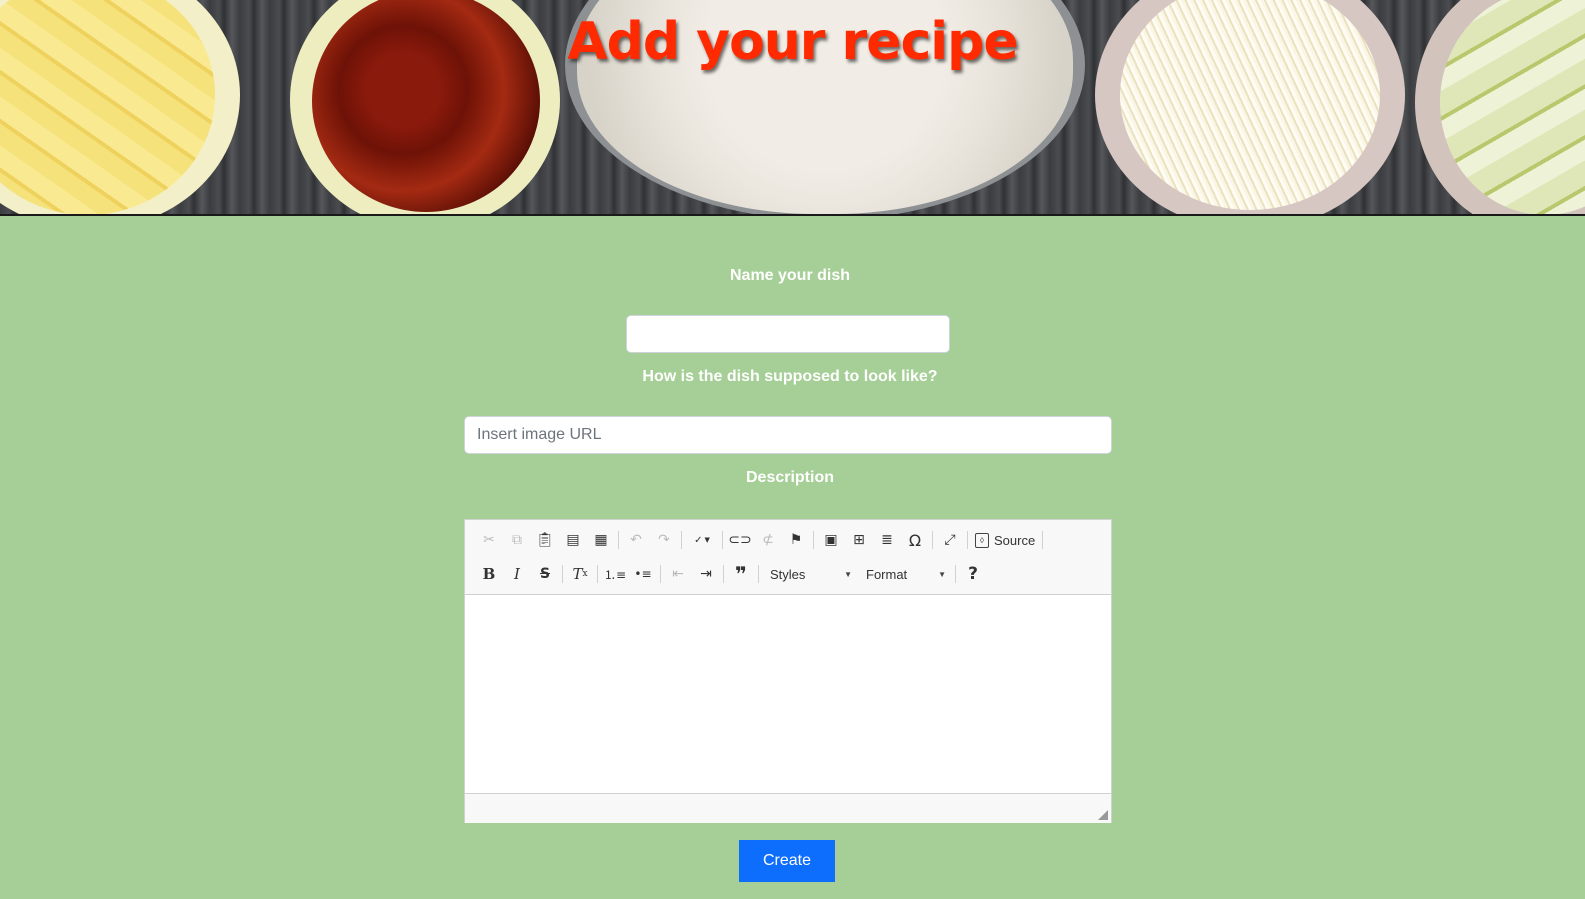 This screenshot has width=1585, height=899. I want to click on link-icon: ⊂⊃, so click(740, 540).